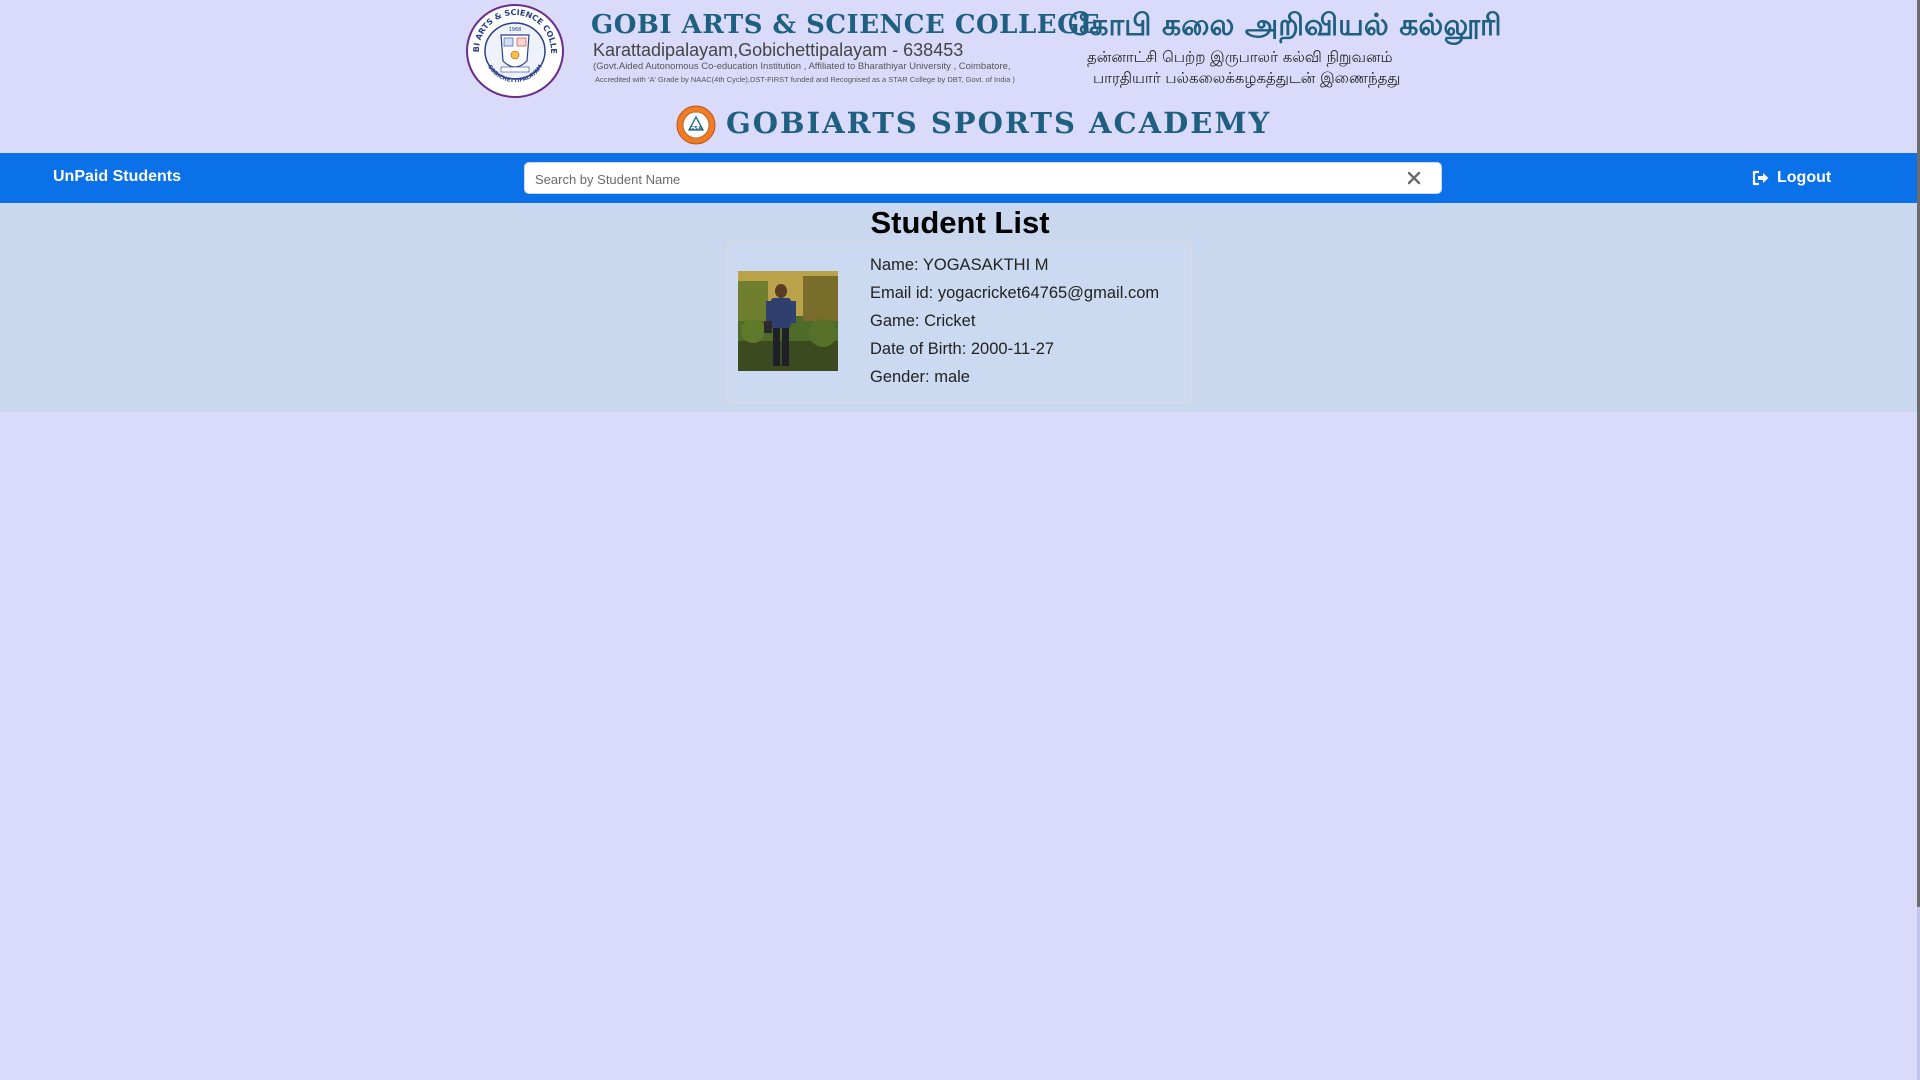  What do you see at coordinates (1240, 57) in the screenshot?
I see `tamil-subtitle-line1: தன்னாட்சி பெற்ற இருபாலர் கல்வி நிறுவனம்` at bounding box center [1240, 57].